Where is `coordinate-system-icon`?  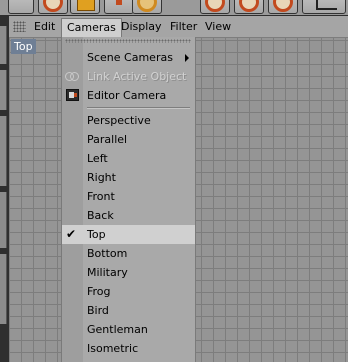 coordinate-system-icon is located at coordinates (326, 5).